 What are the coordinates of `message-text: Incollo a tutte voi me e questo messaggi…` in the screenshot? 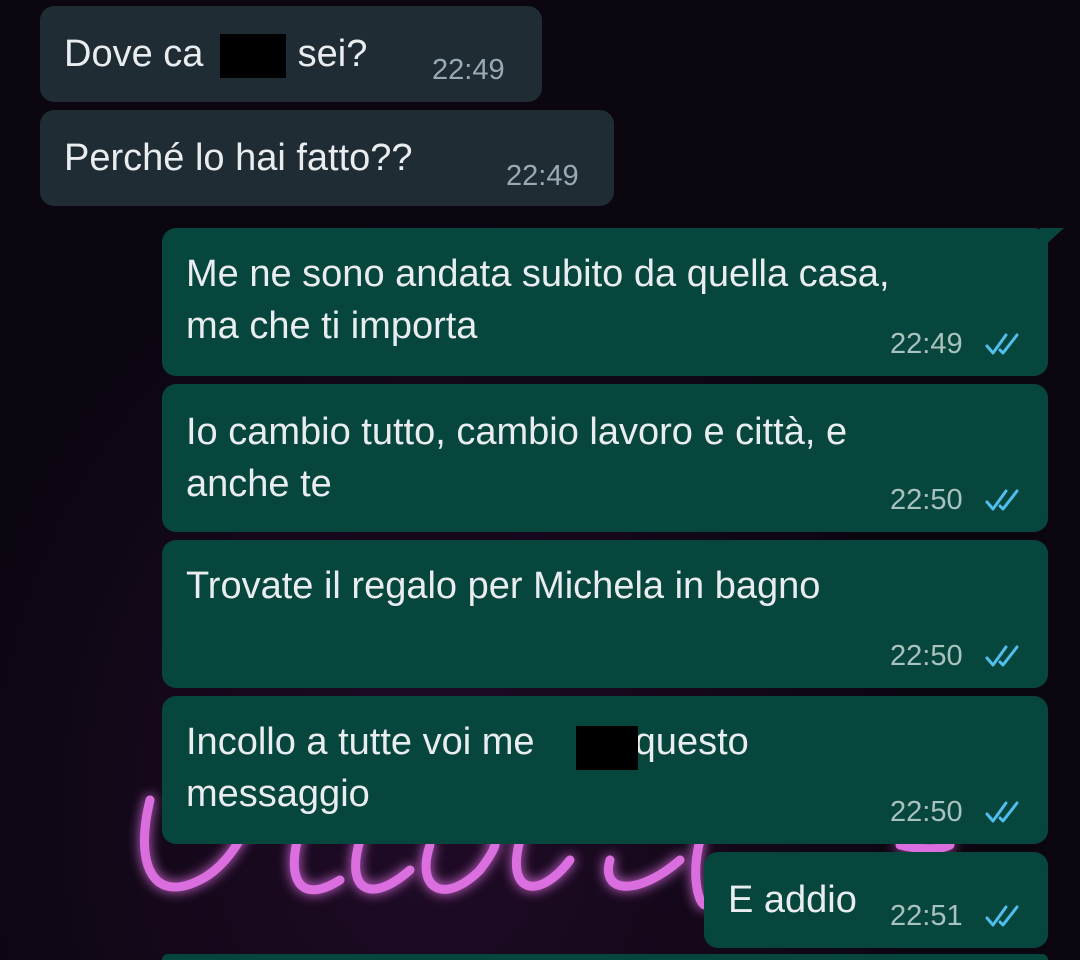 It's located at (467, 768).